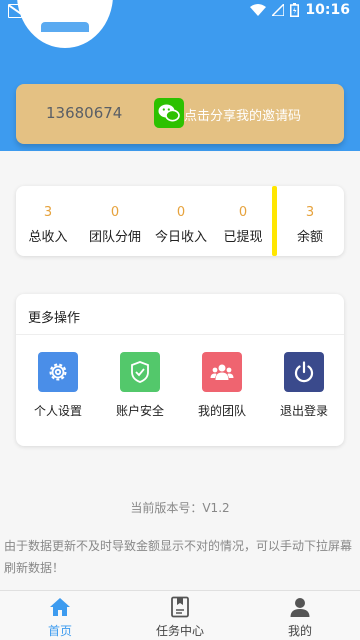 This screenshot has height=640, width=360. I want to click on tab-home: 首页, so click(60, 615).